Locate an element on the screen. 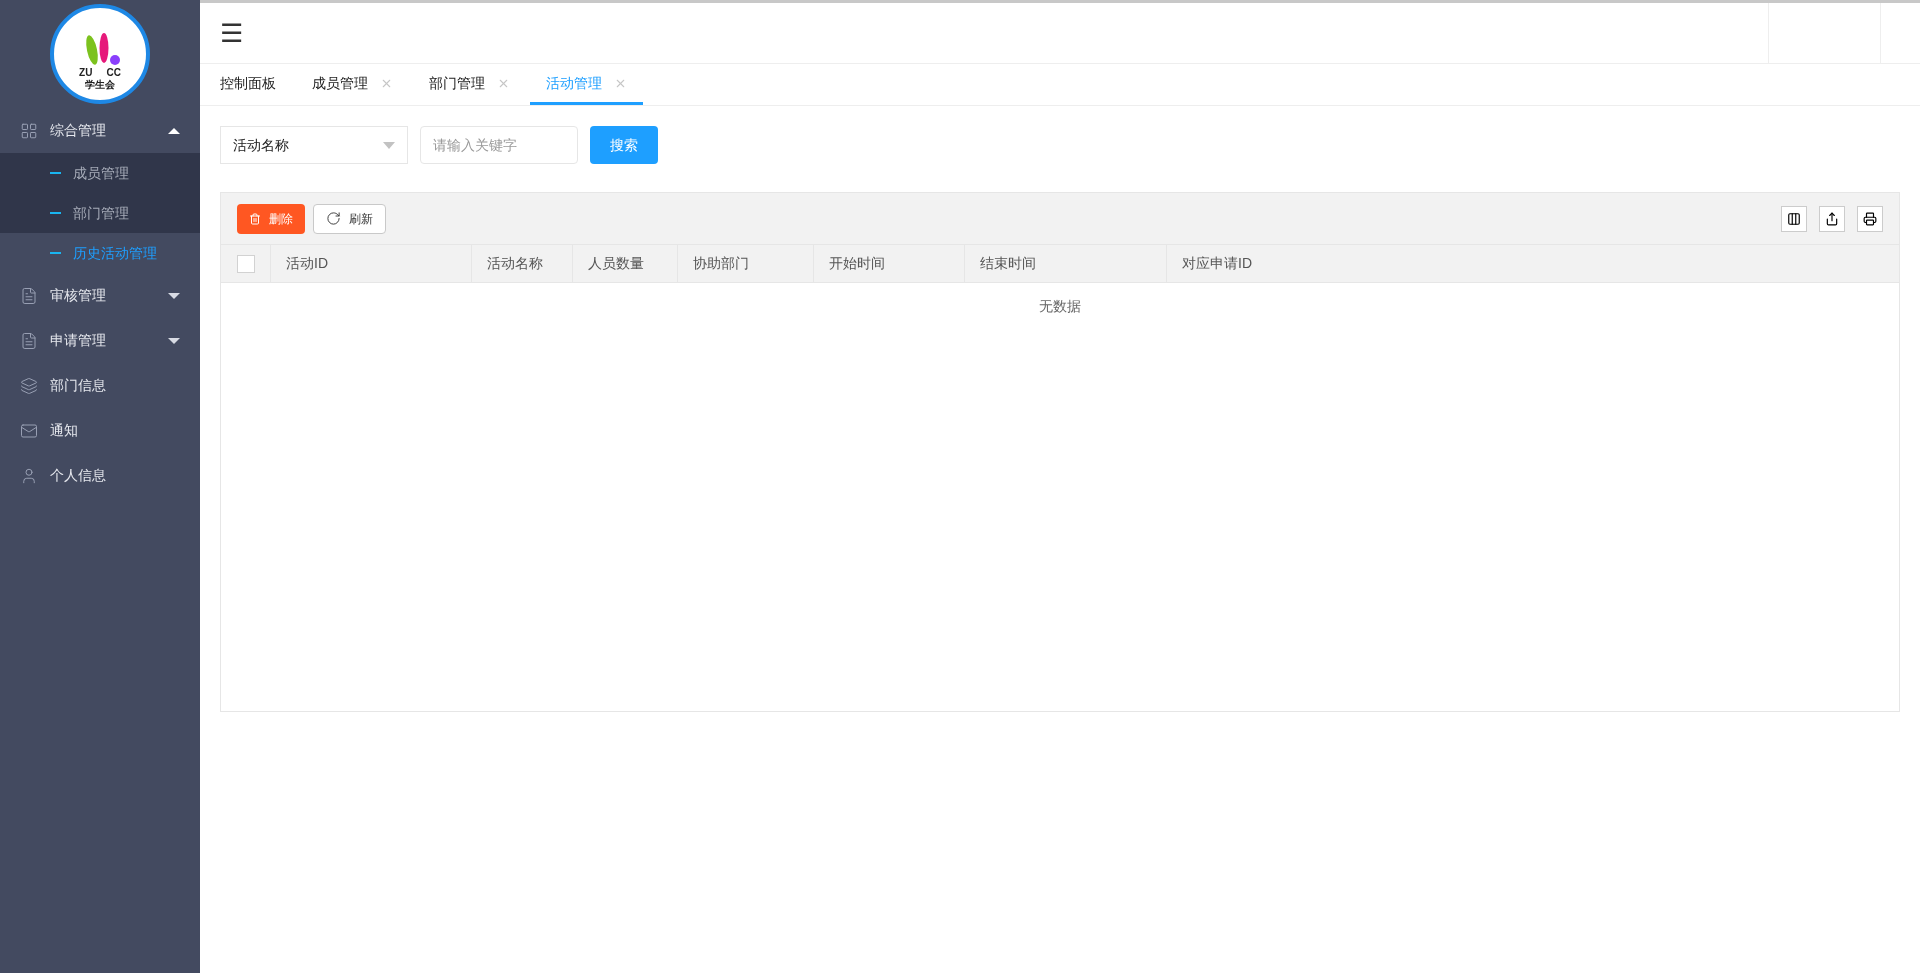 Image resolution: width=1920 pixels, height=973 pixels. column-header: 活动名称 is located at coordinates (515, 263).